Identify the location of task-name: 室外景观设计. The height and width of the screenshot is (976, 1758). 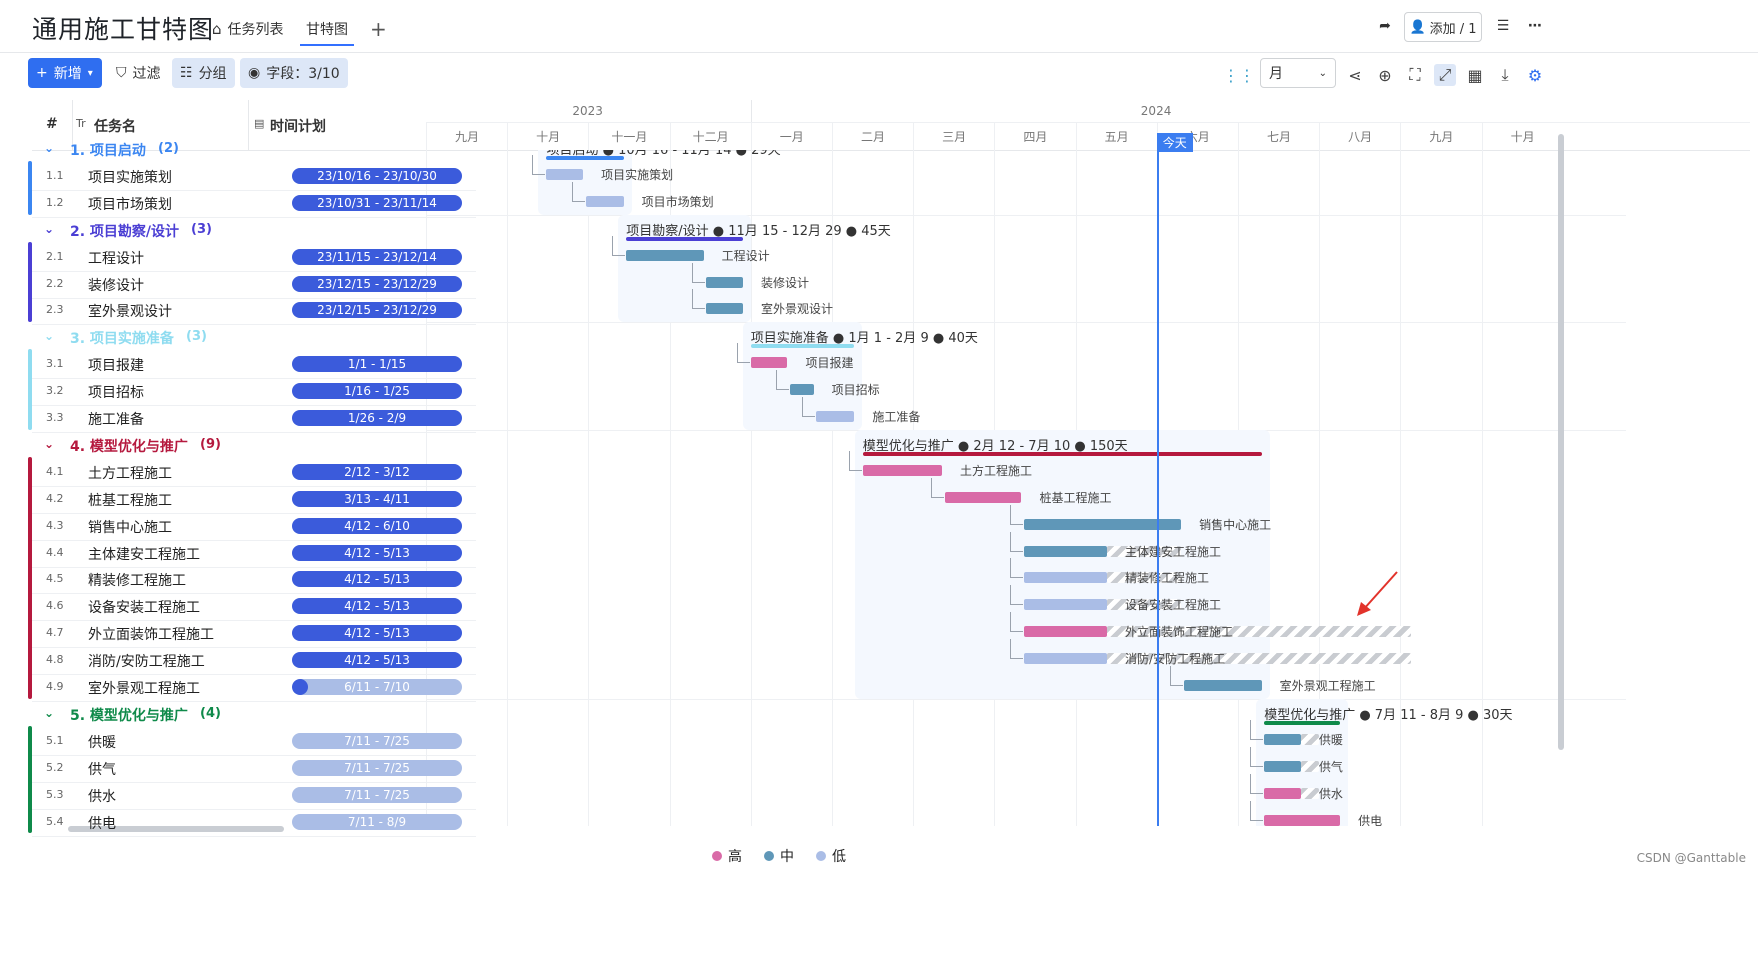
(130, 311).